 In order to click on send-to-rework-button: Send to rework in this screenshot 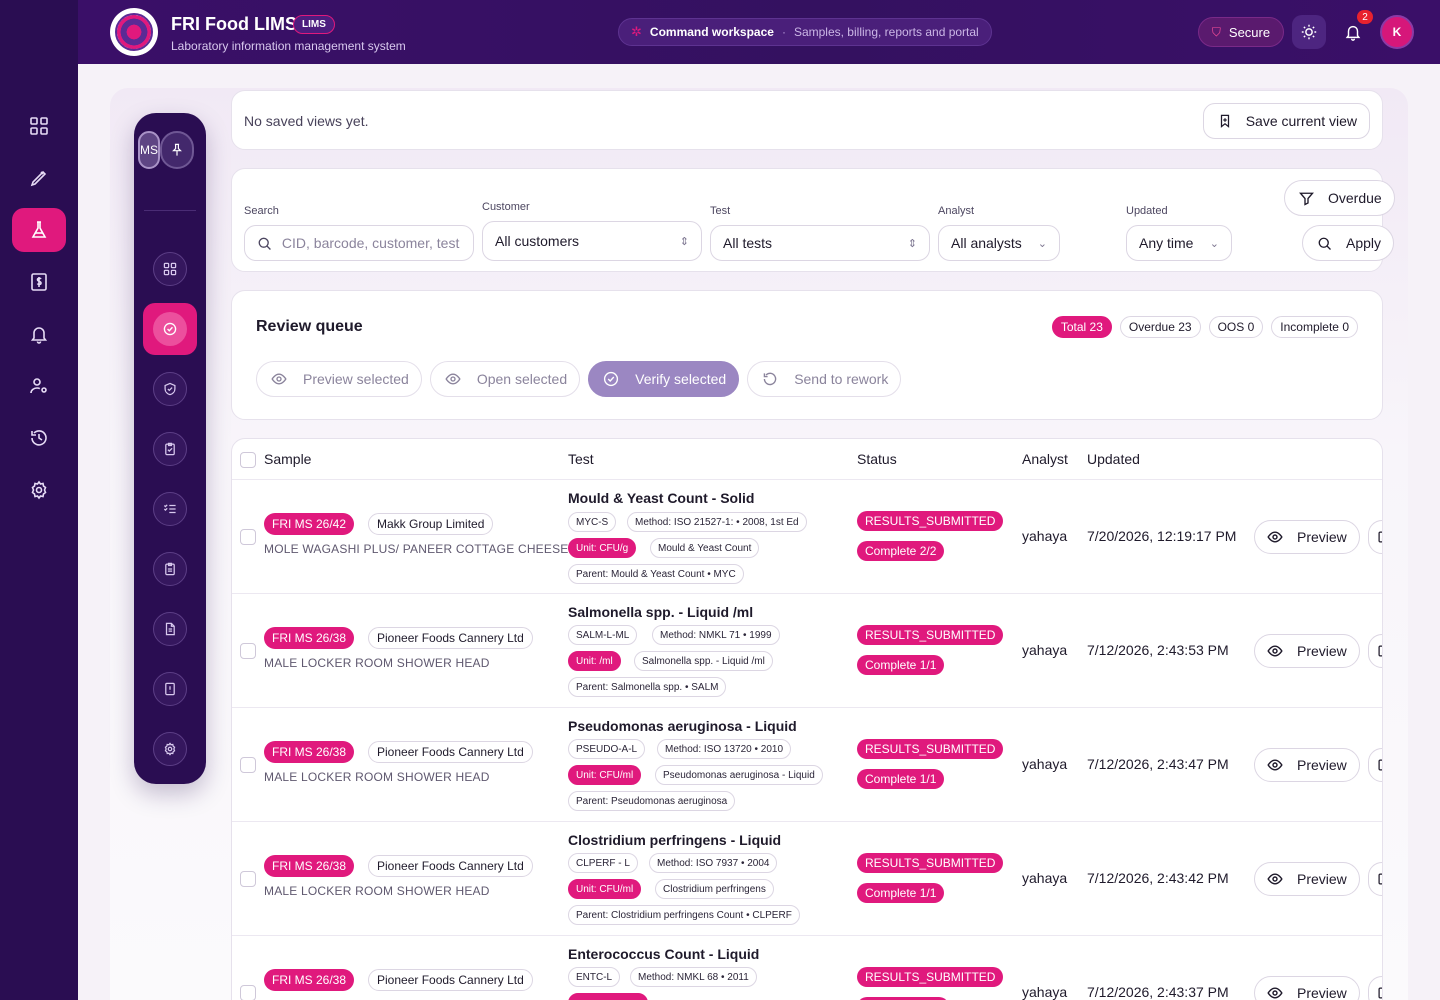, I will do `click(824, 379)`.